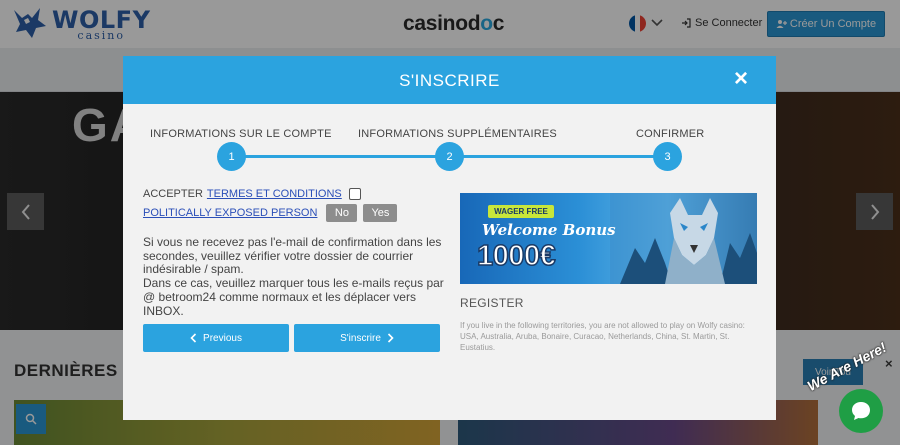 The height and width of the screenshot is (445, 900). I want to click on pep-row: POLITICALLY EXPOSED PERSON No Yes, so click(270, 213).